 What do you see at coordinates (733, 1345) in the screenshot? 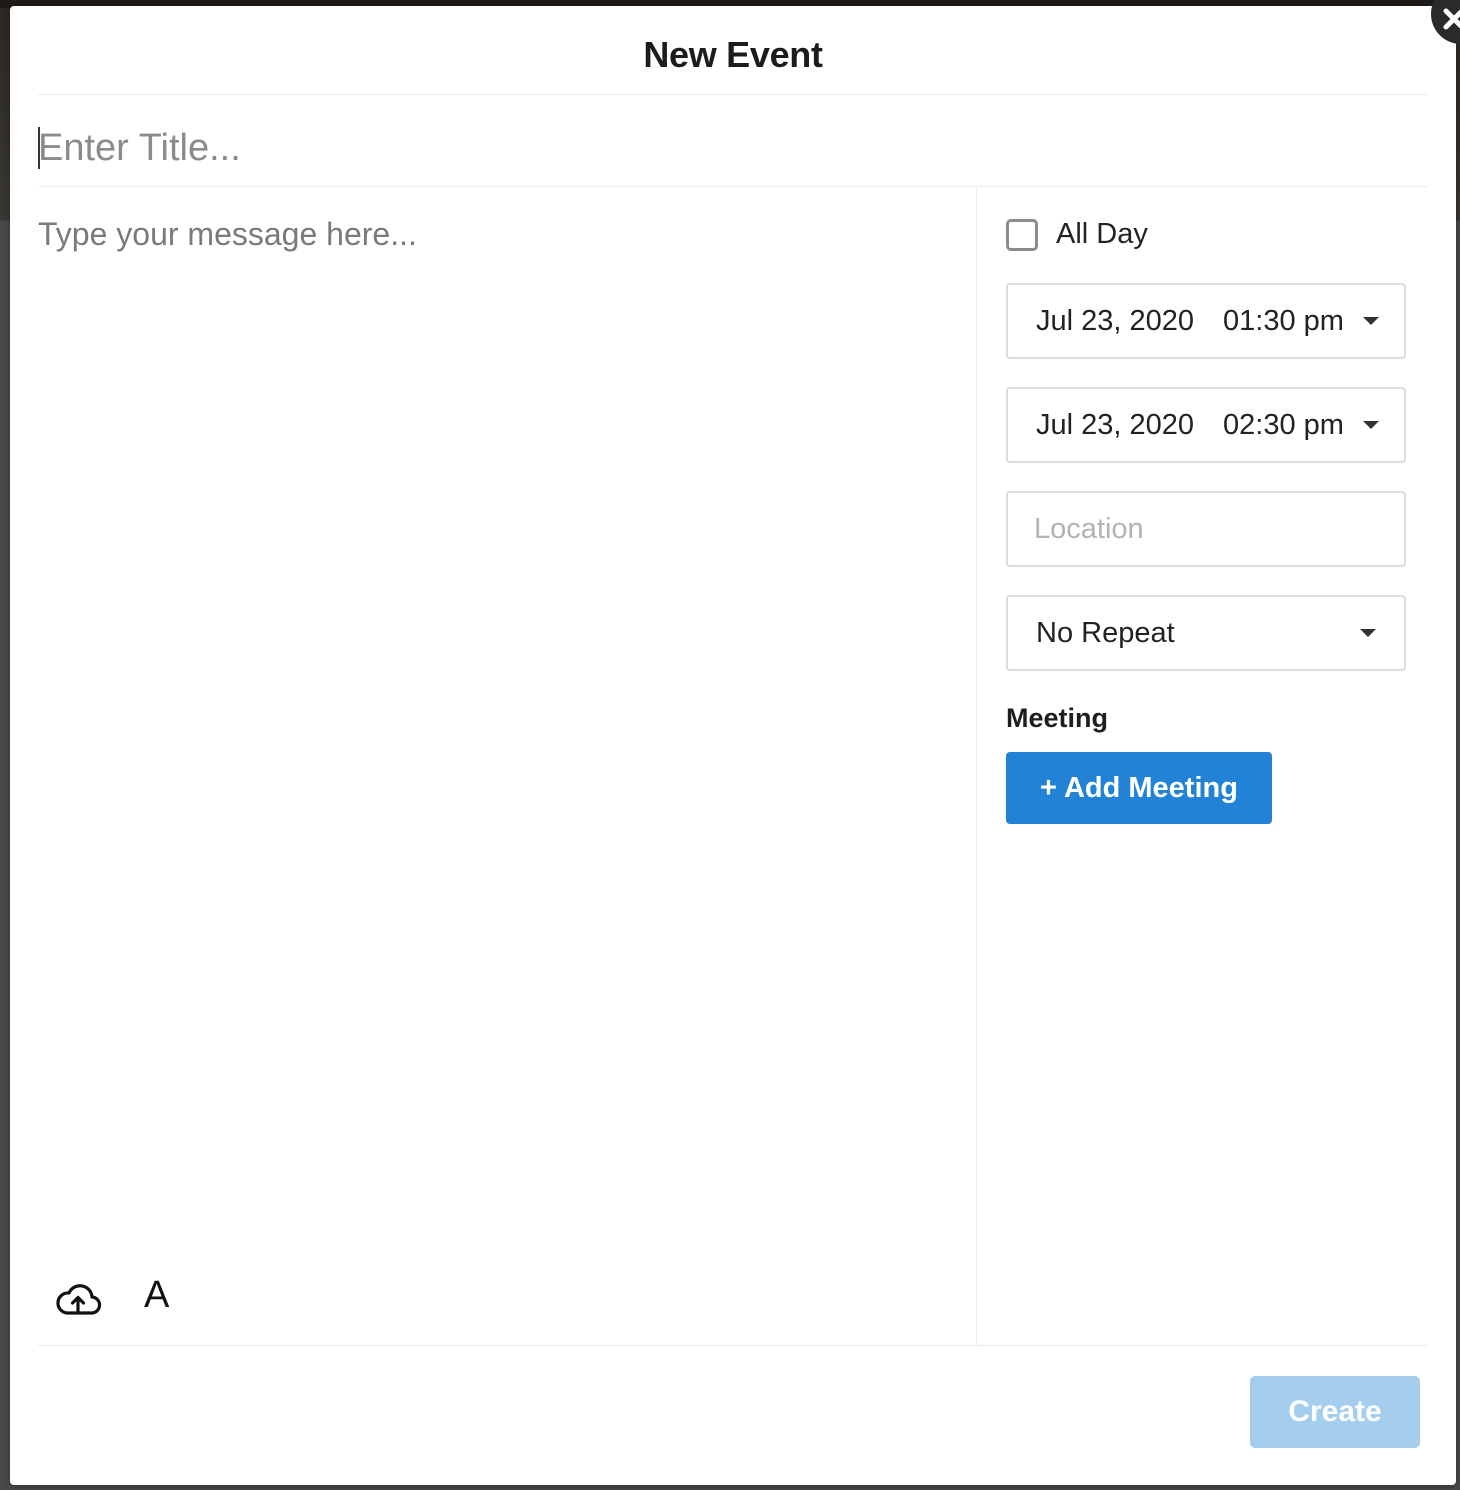
I see `footer-divider` at bounding box center [733, 1345].